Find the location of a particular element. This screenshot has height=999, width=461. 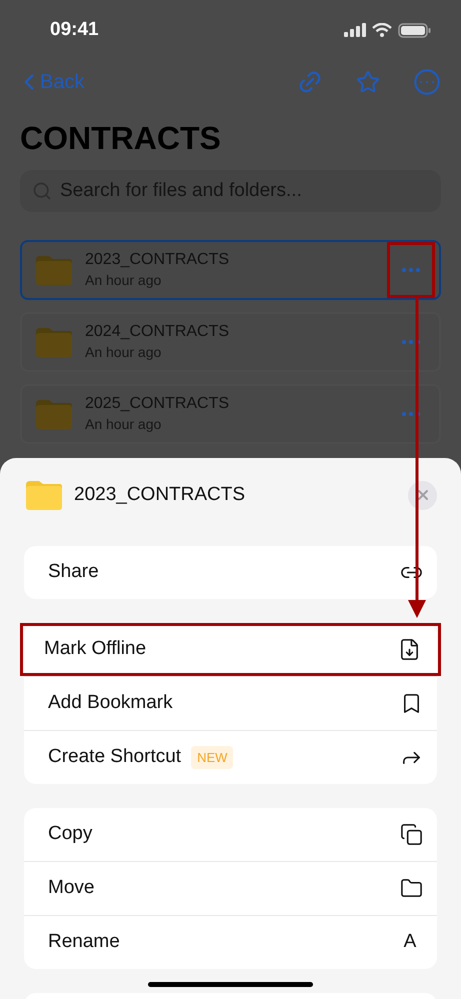

menu-item: Share is located at coordinates (230, 572).